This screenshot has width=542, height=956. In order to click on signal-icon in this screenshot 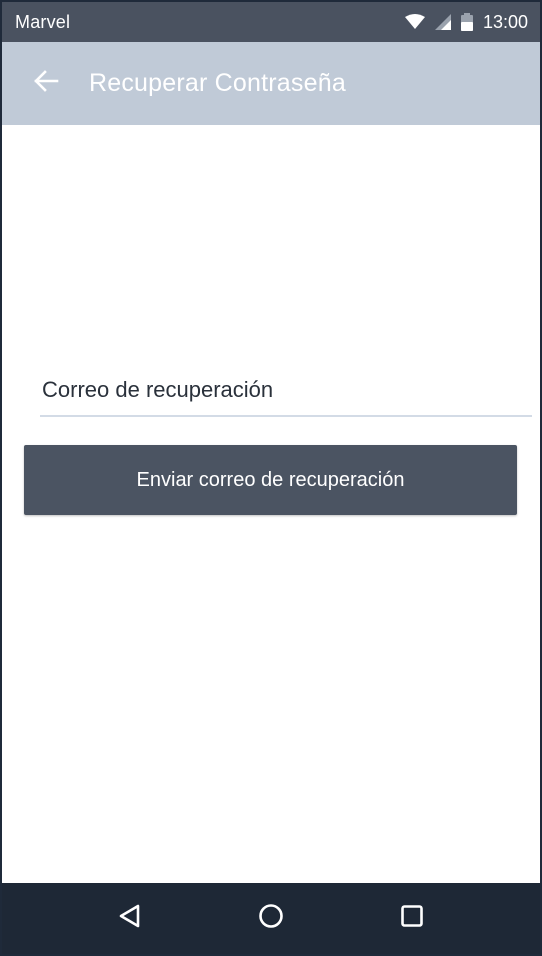, I will do `click(442, 22)`.